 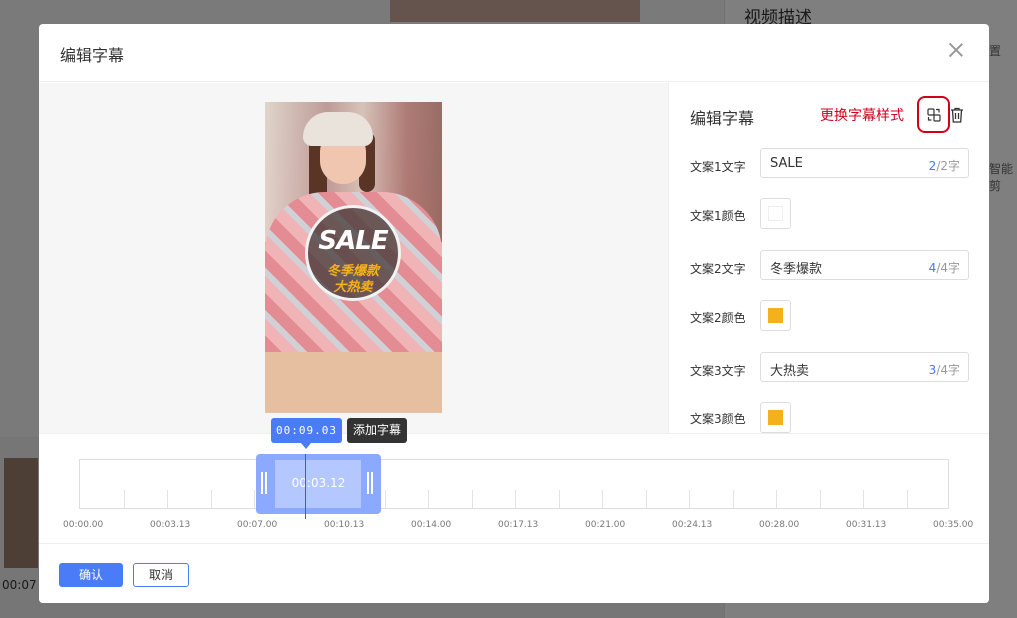 I want to click on swap-style-glyph, so click(x=934, y=115).